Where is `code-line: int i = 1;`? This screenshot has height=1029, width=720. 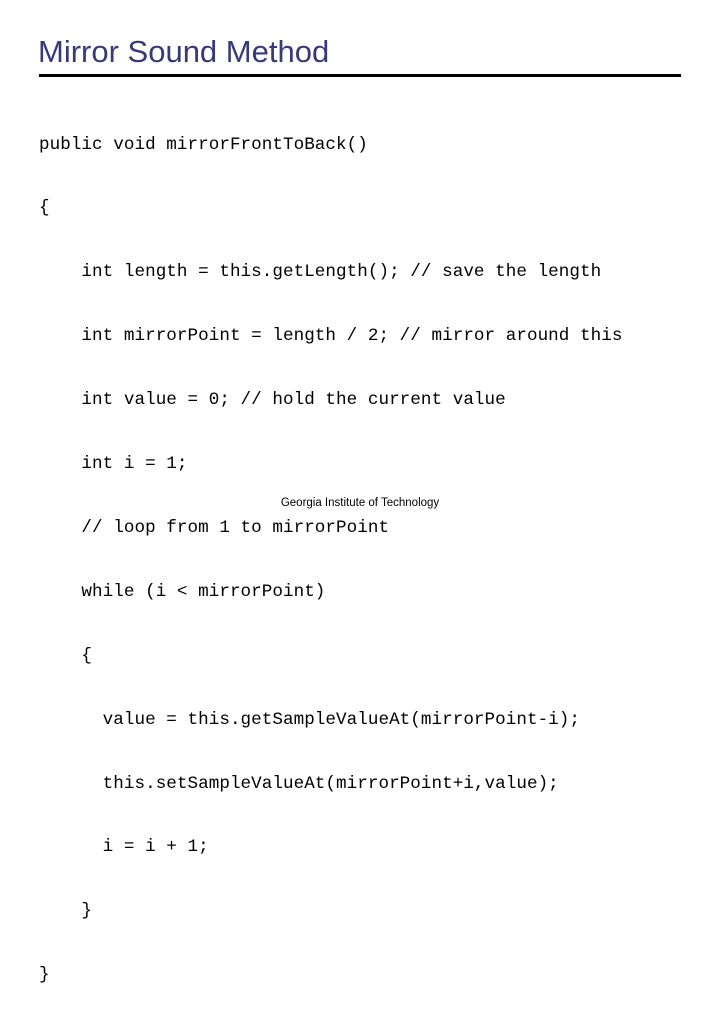
code-line: int i = 1; is located at coordinates (113, 464).